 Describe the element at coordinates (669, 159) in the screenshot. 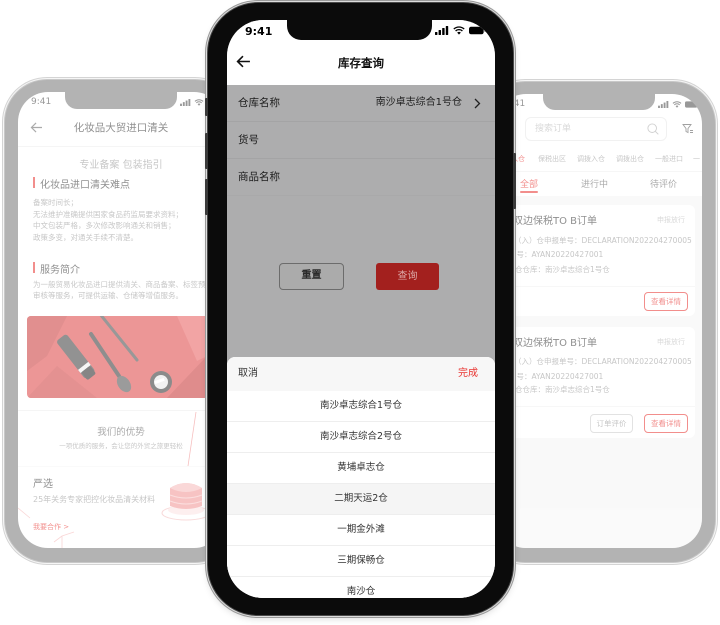

I see `category-tab: 一般进口` at that location.